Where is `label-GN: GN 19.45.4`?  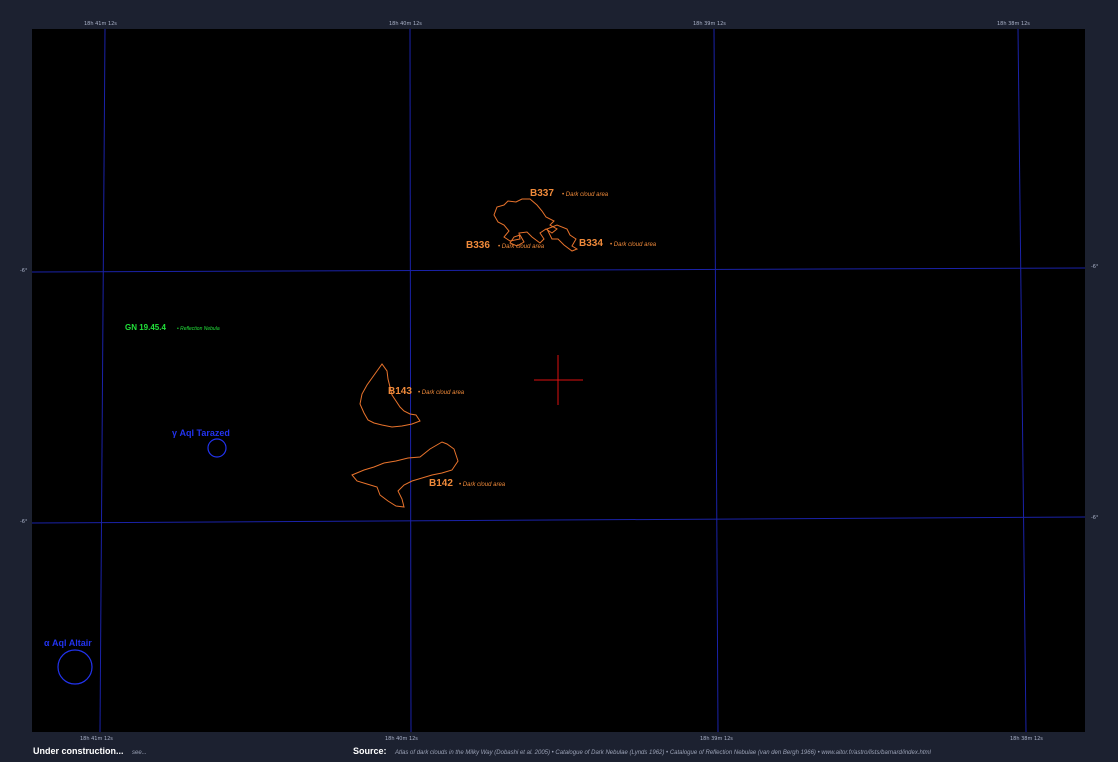
label-GN: GN 19.45.4 is located at coordinates (145, 327).